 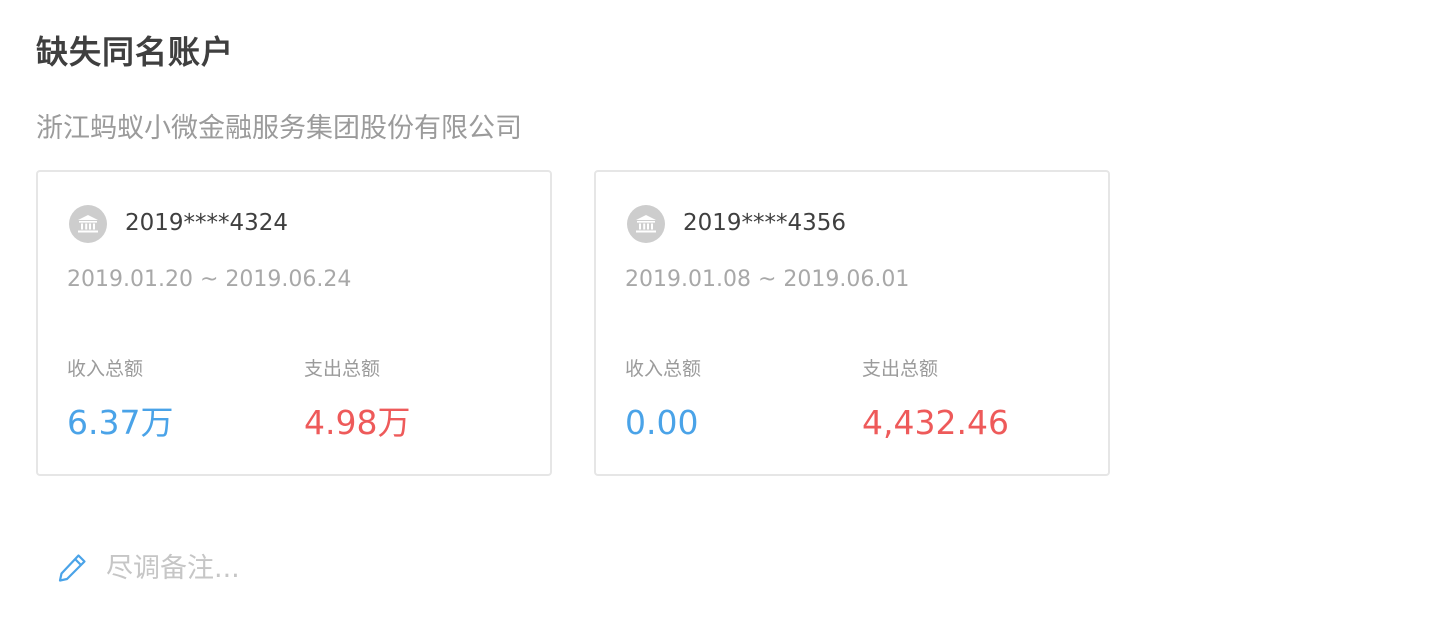 What do you see at coordinates (207, 223) in the screenshot?
I see `account-number: 2019****4324` at bounding box center [207, 223].